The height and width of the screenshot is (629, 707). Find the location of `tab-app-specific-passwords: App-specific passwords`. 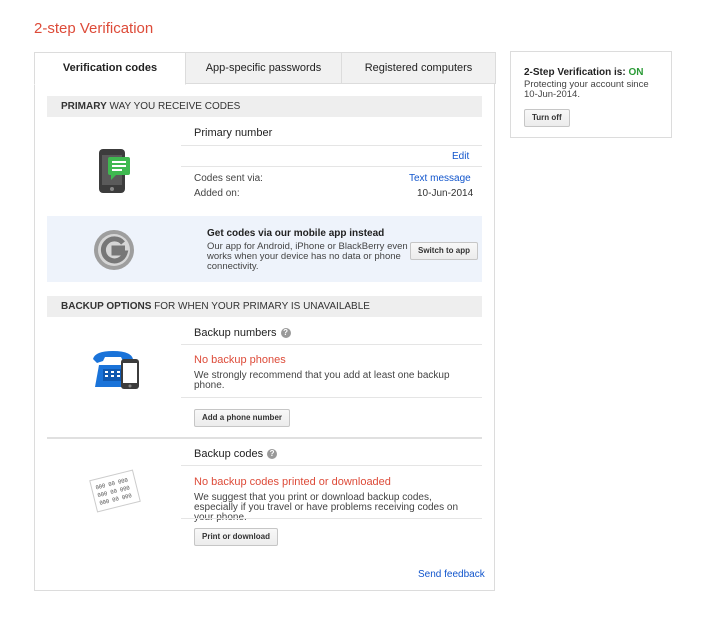

tab-app-specific-passwords: App-specific passwords is located at coordinates (263, 68).